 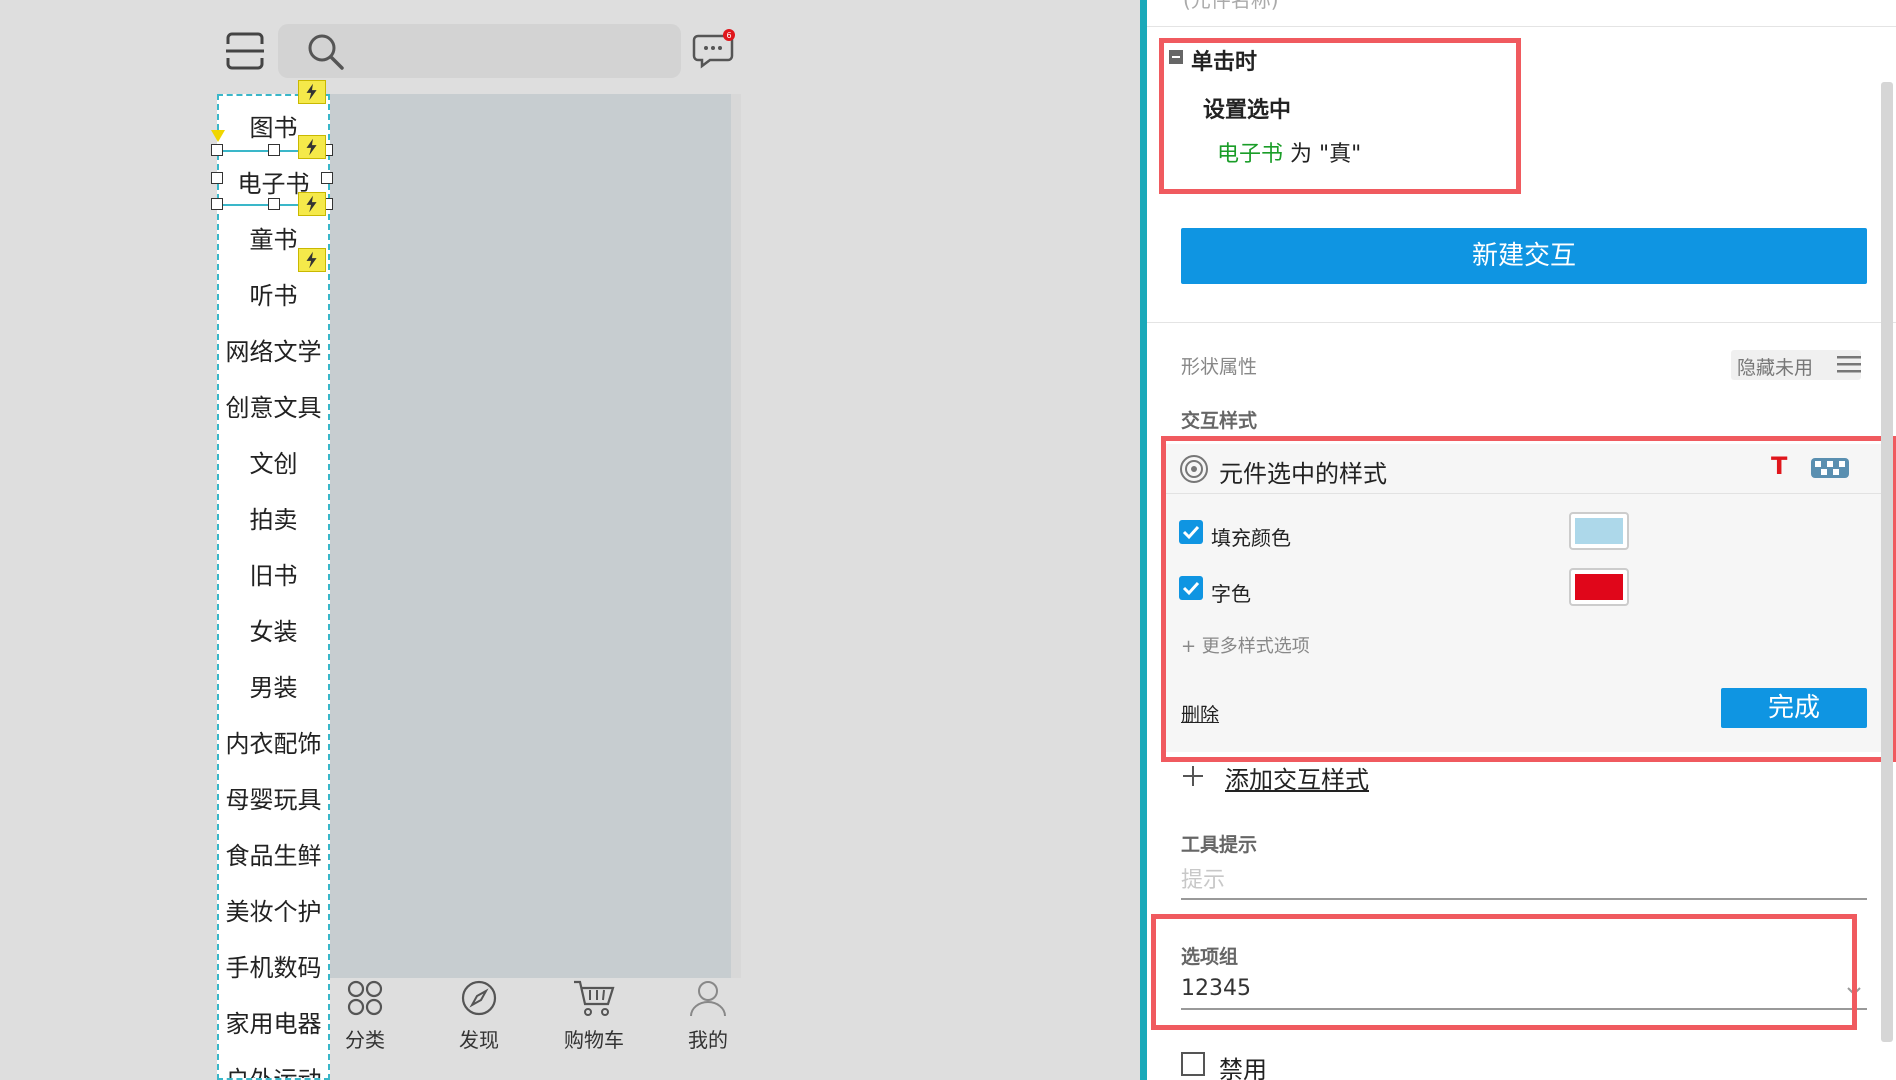 I want to click on nav-item-discover: 发现, so click(x=479, y=1015).